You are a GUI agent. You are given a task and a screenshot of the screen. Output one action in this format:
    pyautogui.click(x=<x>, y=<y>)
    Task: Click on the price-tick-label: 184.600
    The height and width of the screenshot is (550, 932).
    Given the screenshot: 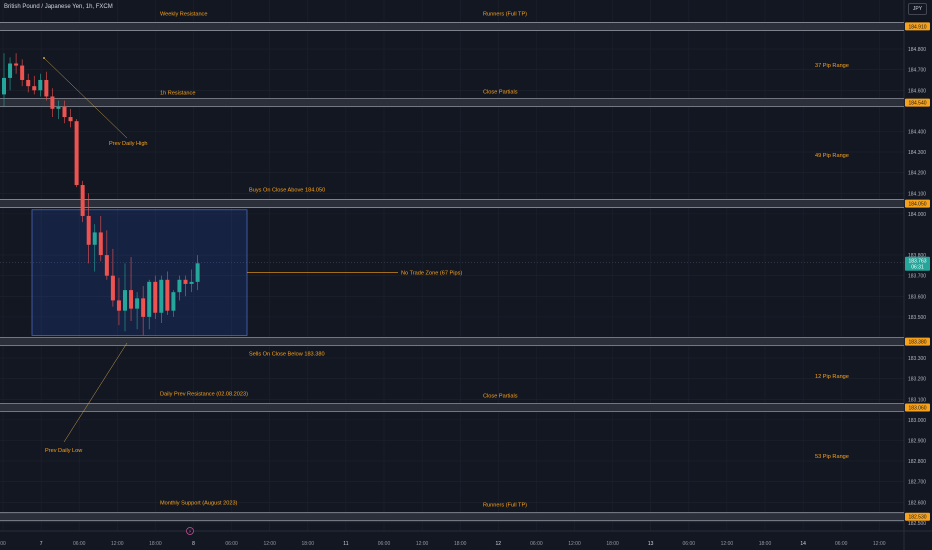 What is the action you would take?
    pyautogui.click(x=917, y=91)
    